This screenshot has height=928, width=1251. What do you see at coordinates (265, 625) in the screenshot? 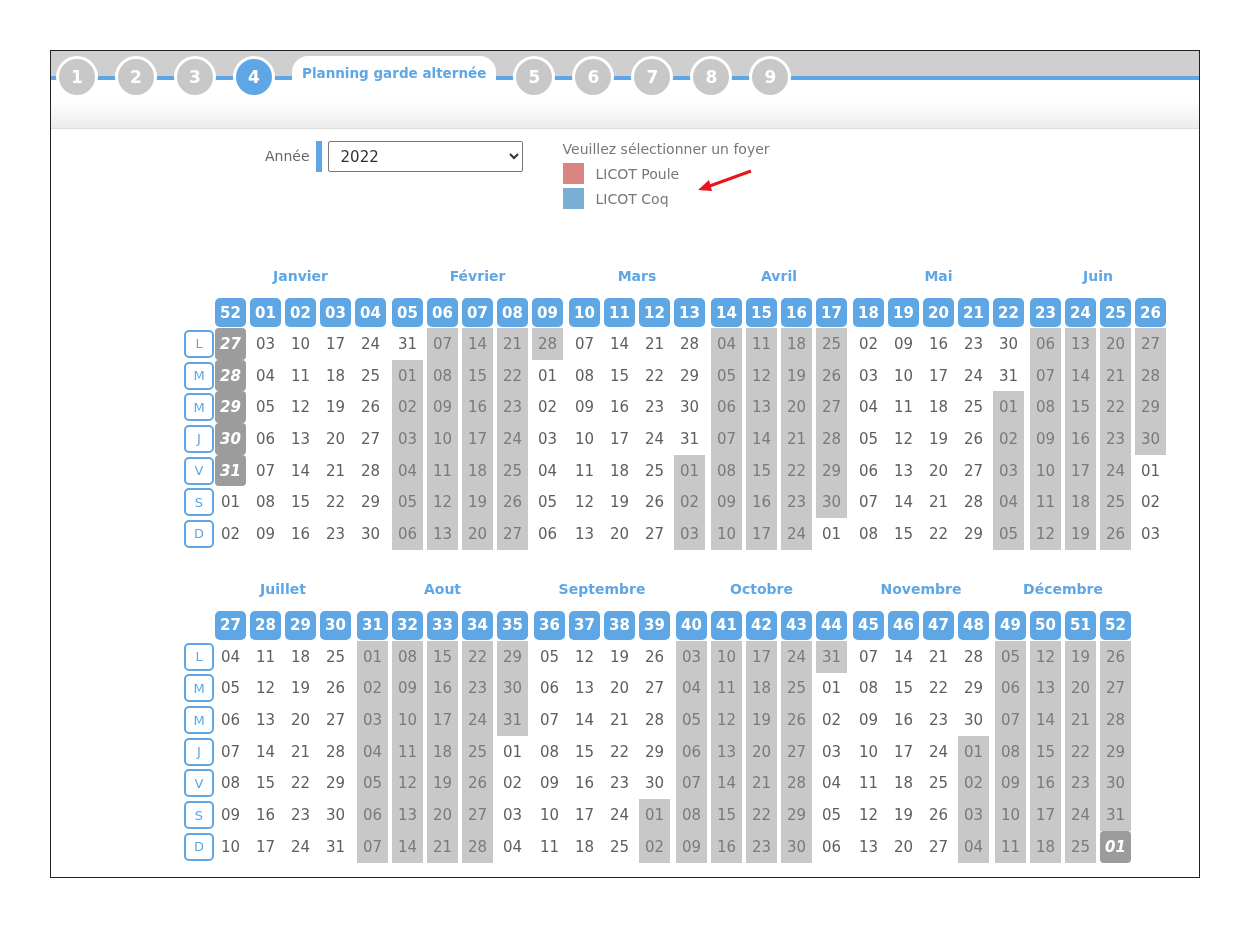
I see `week-number: 28` at bounding box center [265, 625].